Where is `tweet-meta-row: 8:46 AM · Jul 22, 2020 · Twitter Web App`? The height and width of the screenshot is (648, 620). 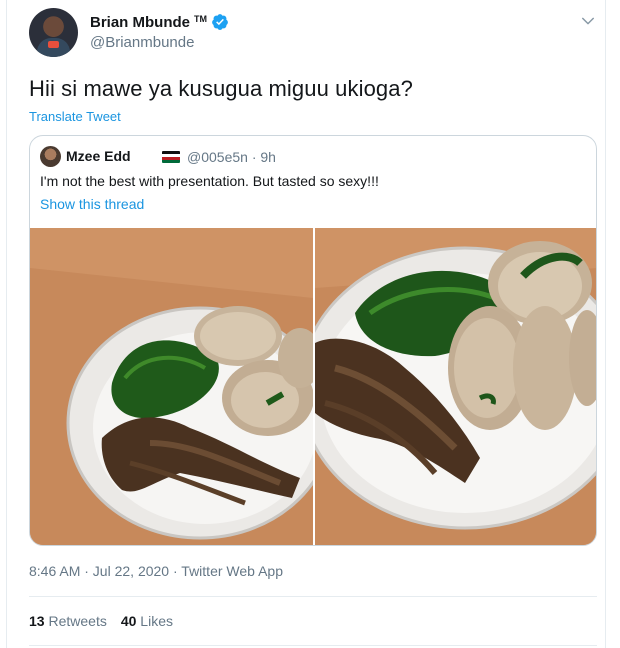
tweet-meta-row: 8:46 AM · Jul 22, 2020 · Twitter Web App is located at coordinates (156, 571).